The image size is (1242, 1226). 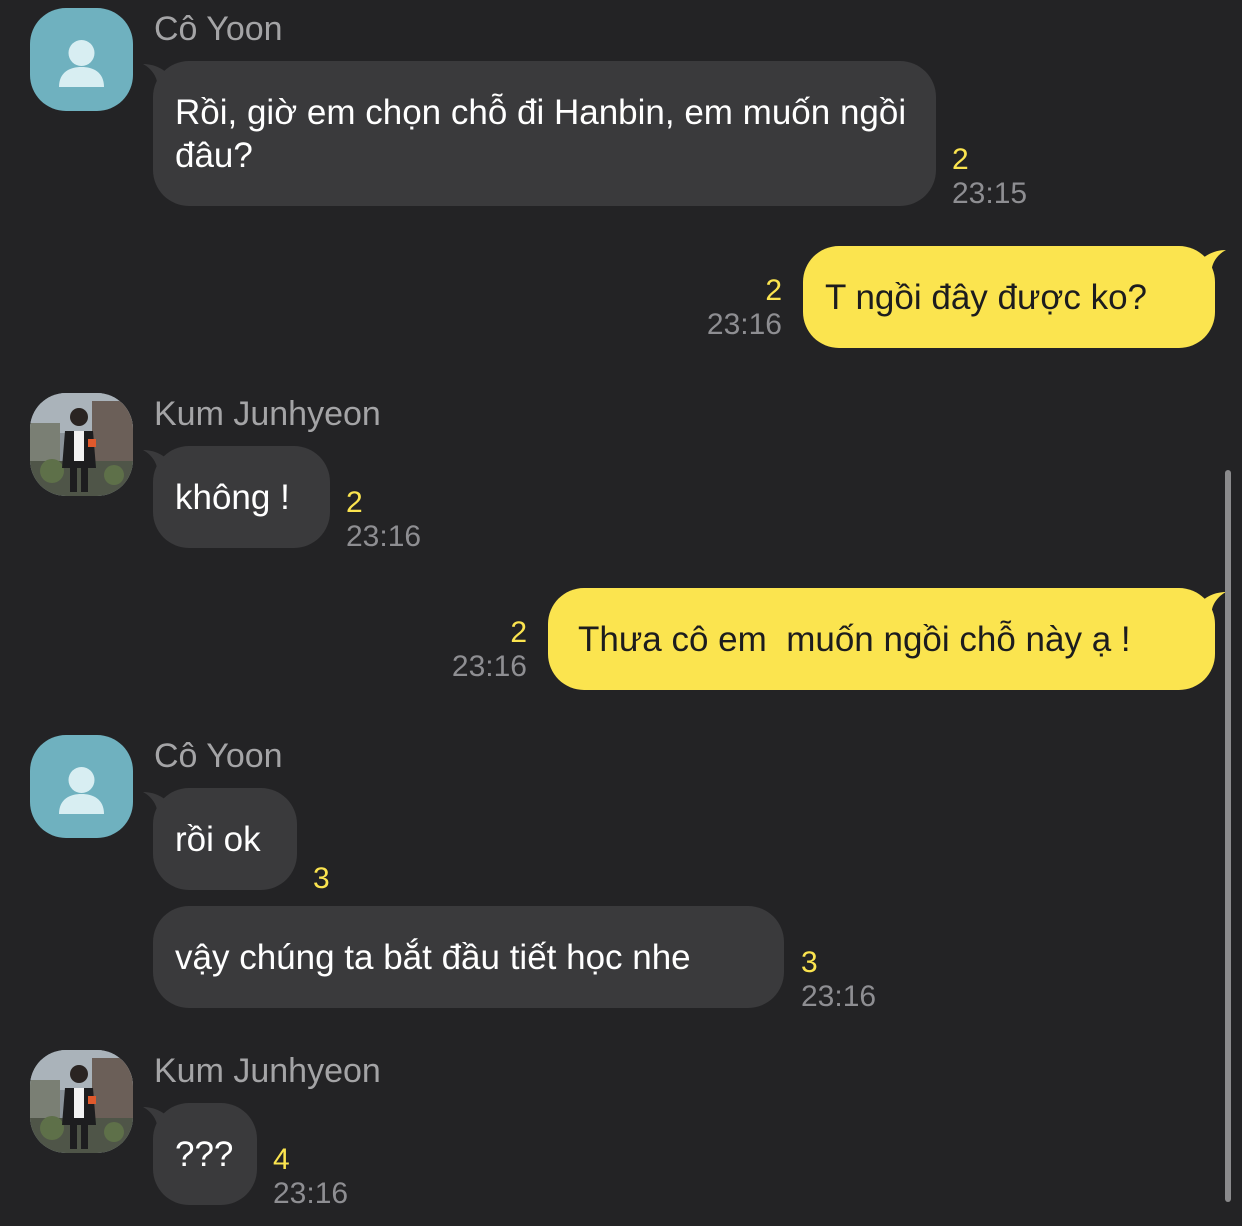 What do you see at coordinates (854, 639) in the screenshot?
I see `message-text: Thưa cô em muốn ngồi chỗ này ạ !` at bounding box center [854, 639].